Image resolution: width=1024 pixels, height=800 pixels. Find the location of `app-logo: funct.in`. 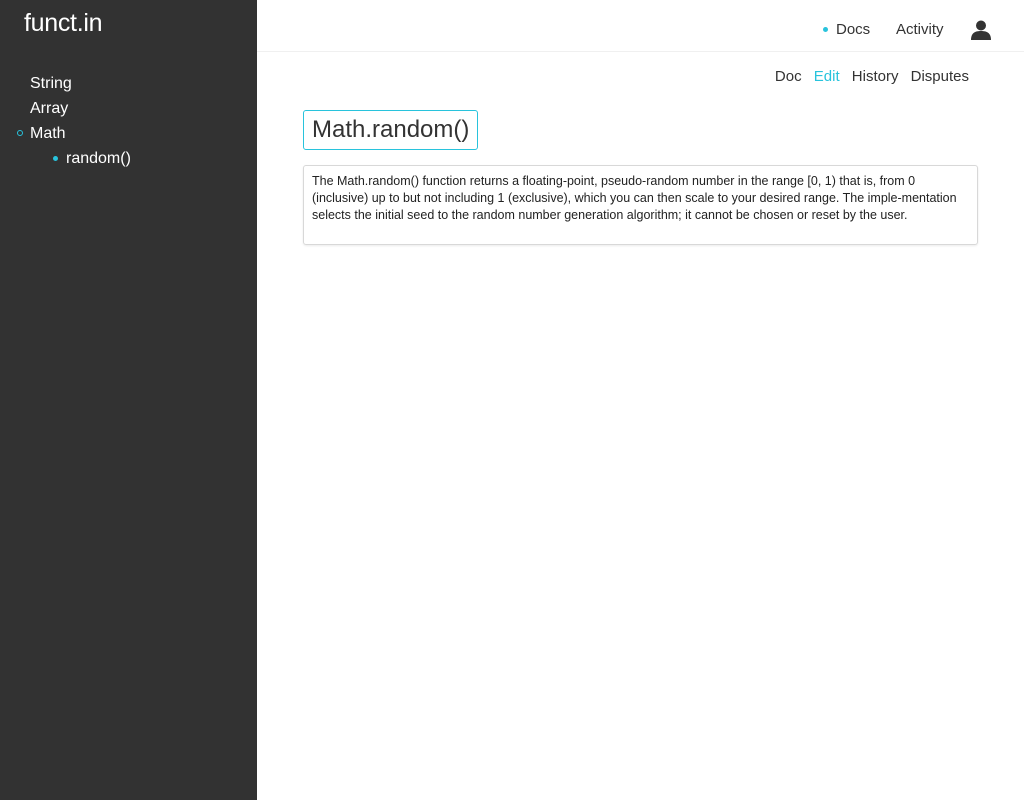

app-logo: funct.in is located at coordinates (63, 23).